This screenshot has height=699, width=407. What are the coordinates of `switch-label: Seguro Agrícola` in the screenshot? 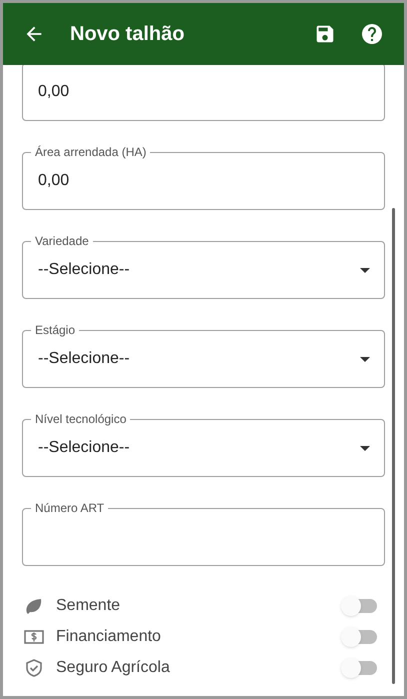 It's located at (113, 668).